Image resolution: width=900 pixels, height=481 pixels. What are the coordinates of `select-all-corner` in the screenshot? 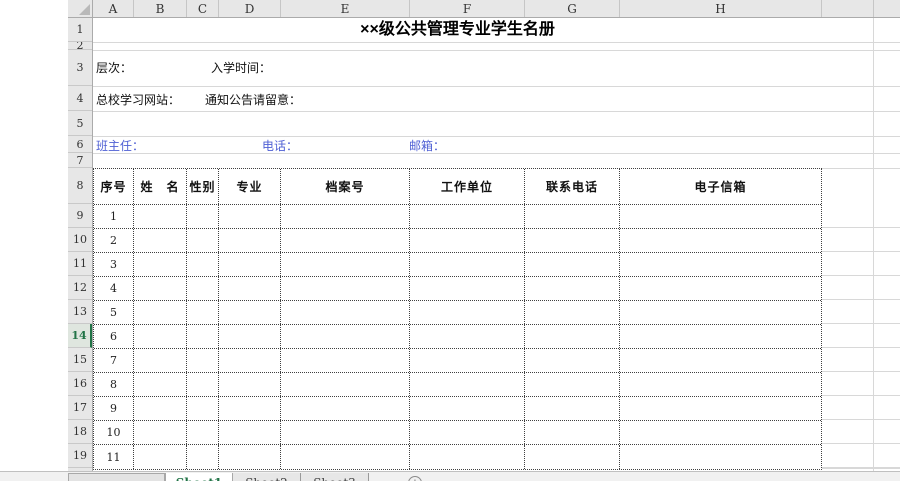 It's located at (80, 9).